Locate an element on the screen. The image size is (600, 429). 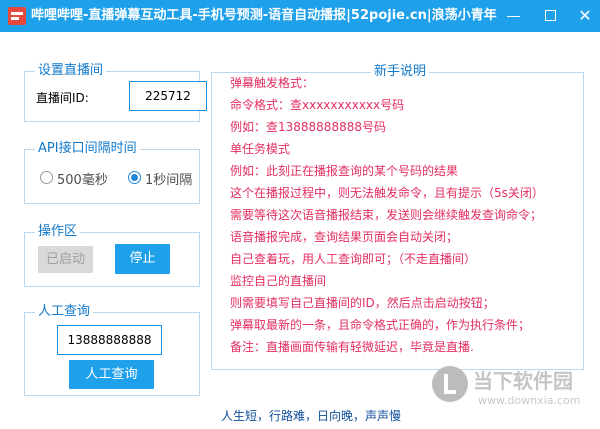
guide-line: 弹幕触发格式： is located at coordinates (272, 83).